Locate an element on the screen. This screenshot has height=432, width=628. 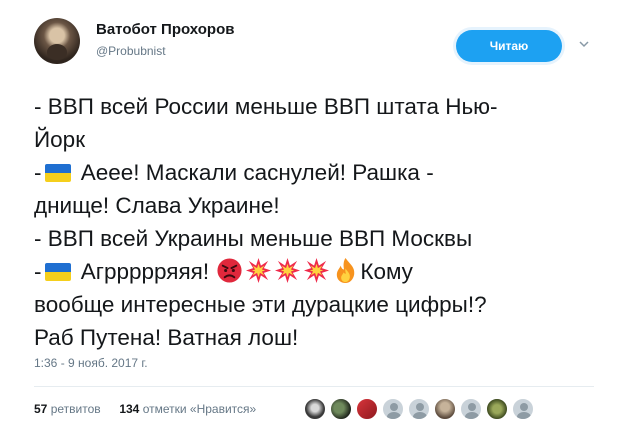
chevron-down-icon is located at coordinates (584, 44).